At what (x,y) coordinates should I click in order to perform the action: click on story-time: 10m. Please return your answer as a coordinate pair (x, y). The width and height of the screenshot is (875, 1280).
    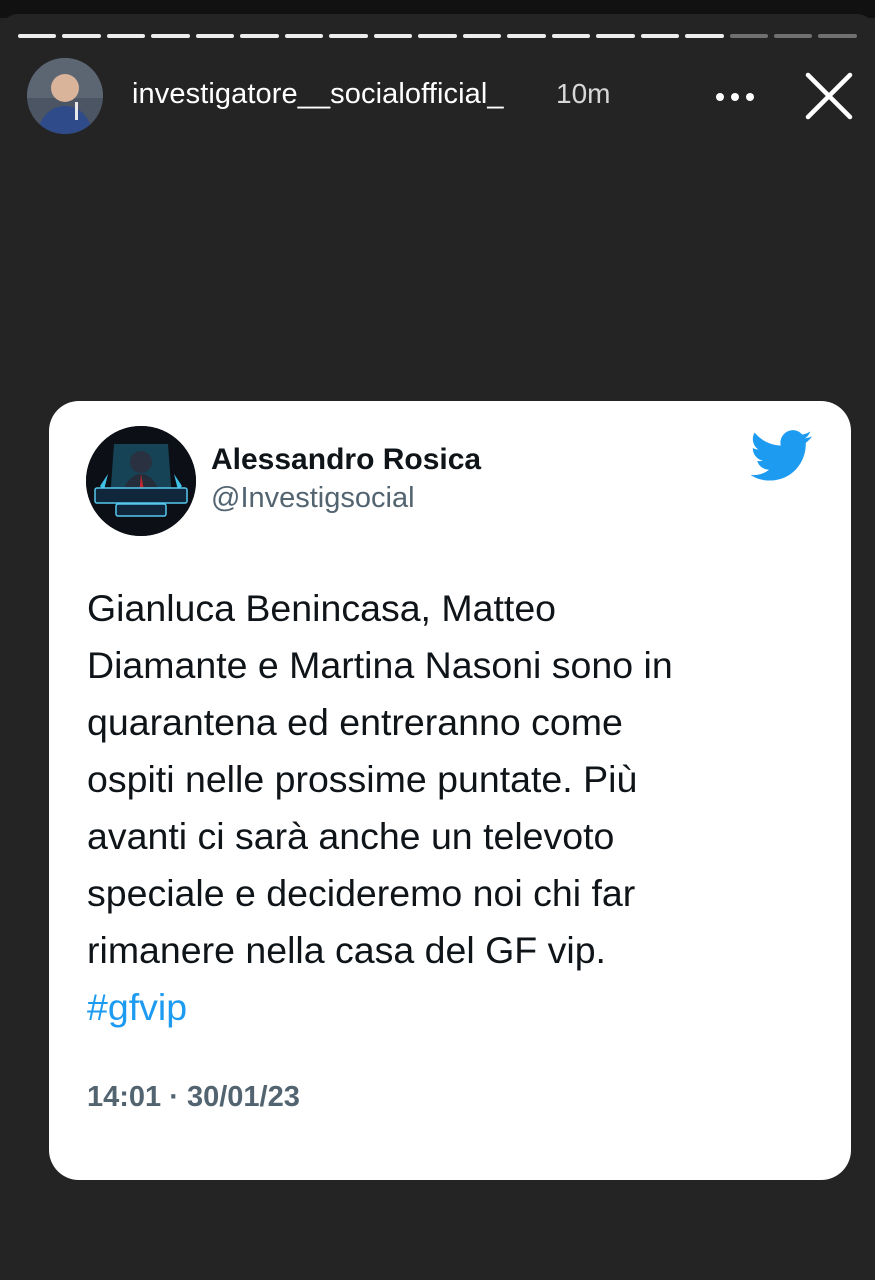
    Looking at the image, I should click on (583, 93).